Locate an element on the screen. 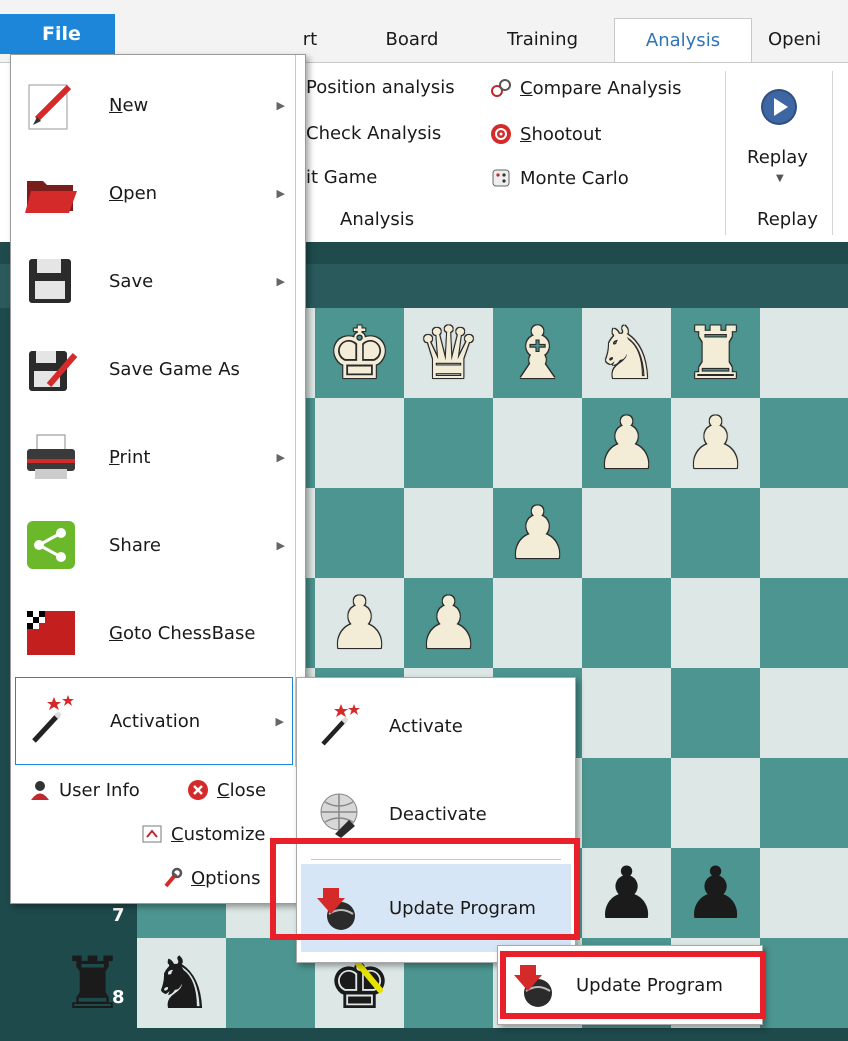 The image size is (848, 1041). edit-game-button: it Game is located at coordinates (341, 177).